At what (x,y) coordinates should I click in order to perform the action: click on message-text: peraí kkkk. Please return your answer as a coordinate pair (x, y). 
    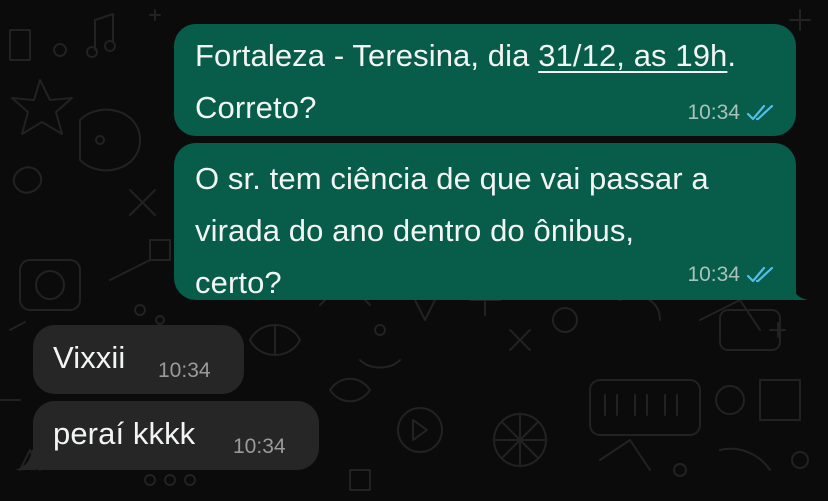
    Looking at the image, I should click on (124, 433).